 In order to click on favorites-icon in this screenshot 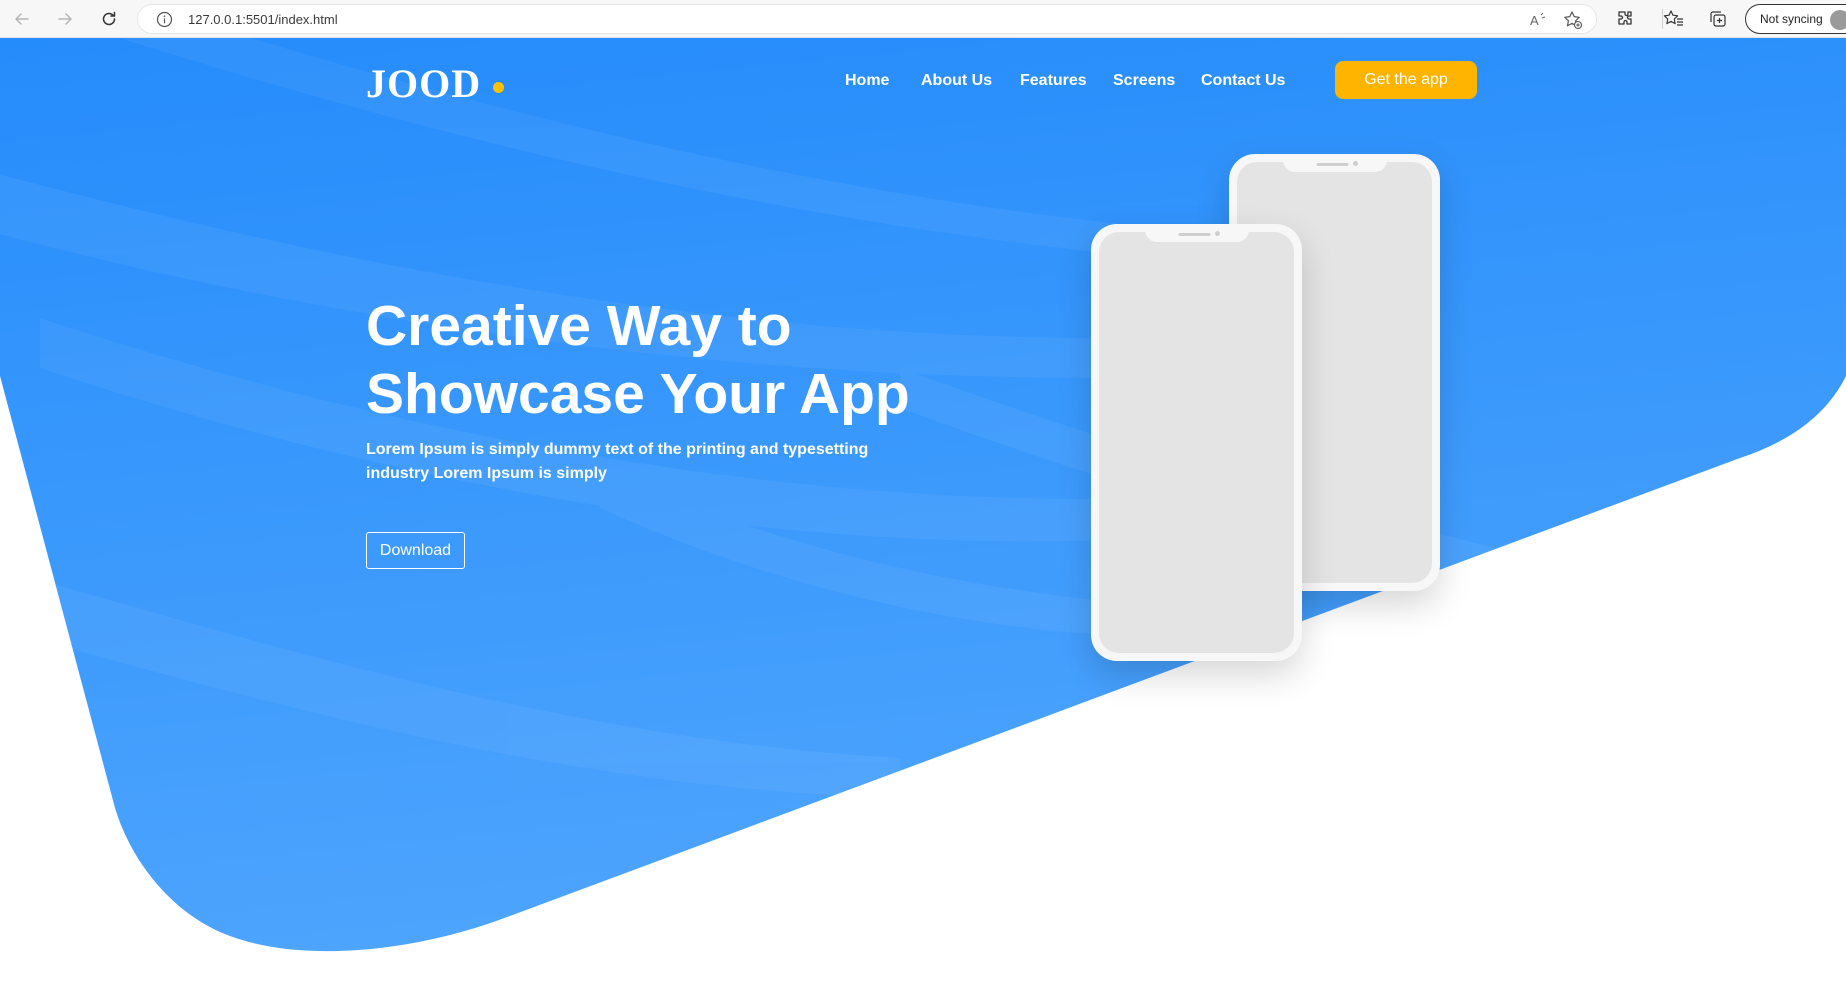, I will do `click(1673, 18)`.